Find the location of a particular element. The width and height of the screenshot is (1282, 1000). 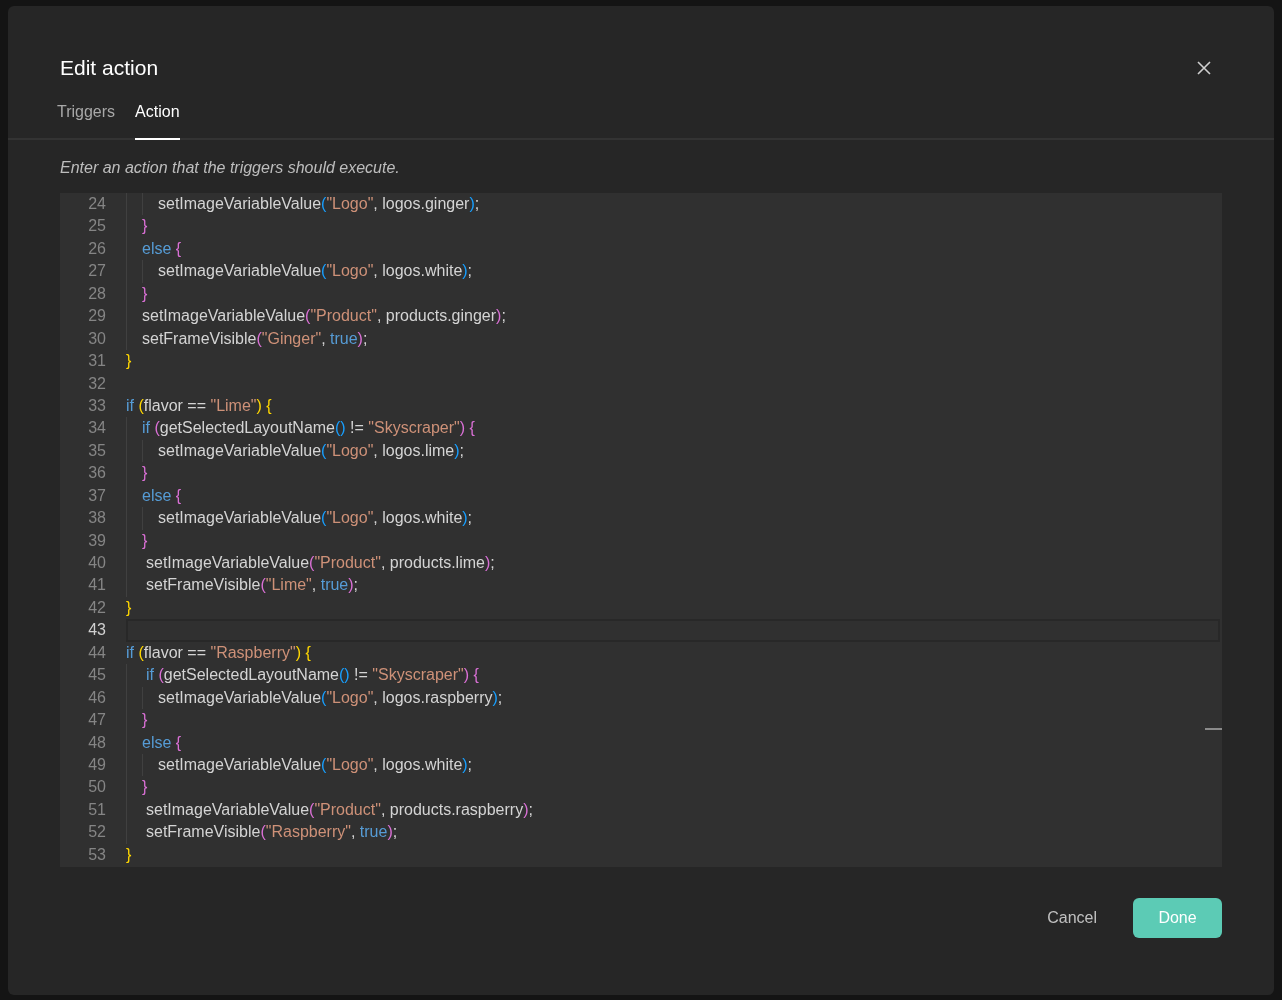

line-number: 49 is located at coordinates (96, 764).